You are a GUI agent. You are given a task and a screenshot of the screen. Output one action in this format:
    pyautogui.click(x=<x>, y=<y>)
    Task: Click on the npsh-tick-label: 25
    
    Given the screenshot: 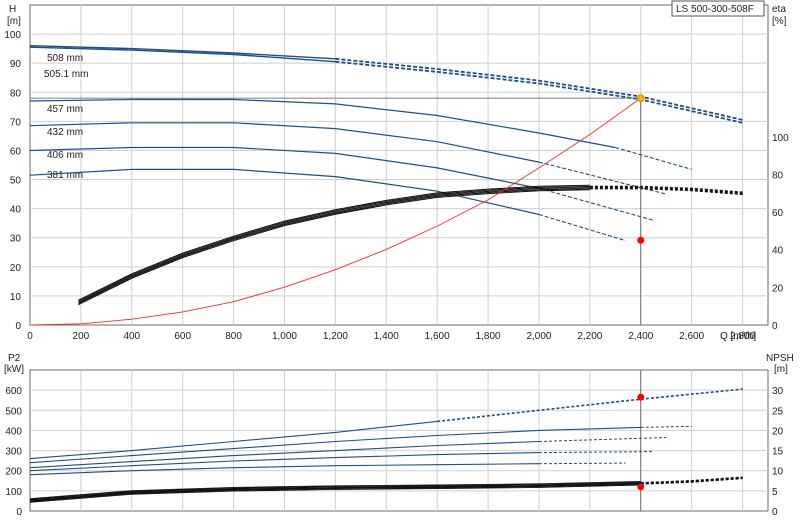 What is the action you would take?
    pyautogui.click(x=778, y=411)
    